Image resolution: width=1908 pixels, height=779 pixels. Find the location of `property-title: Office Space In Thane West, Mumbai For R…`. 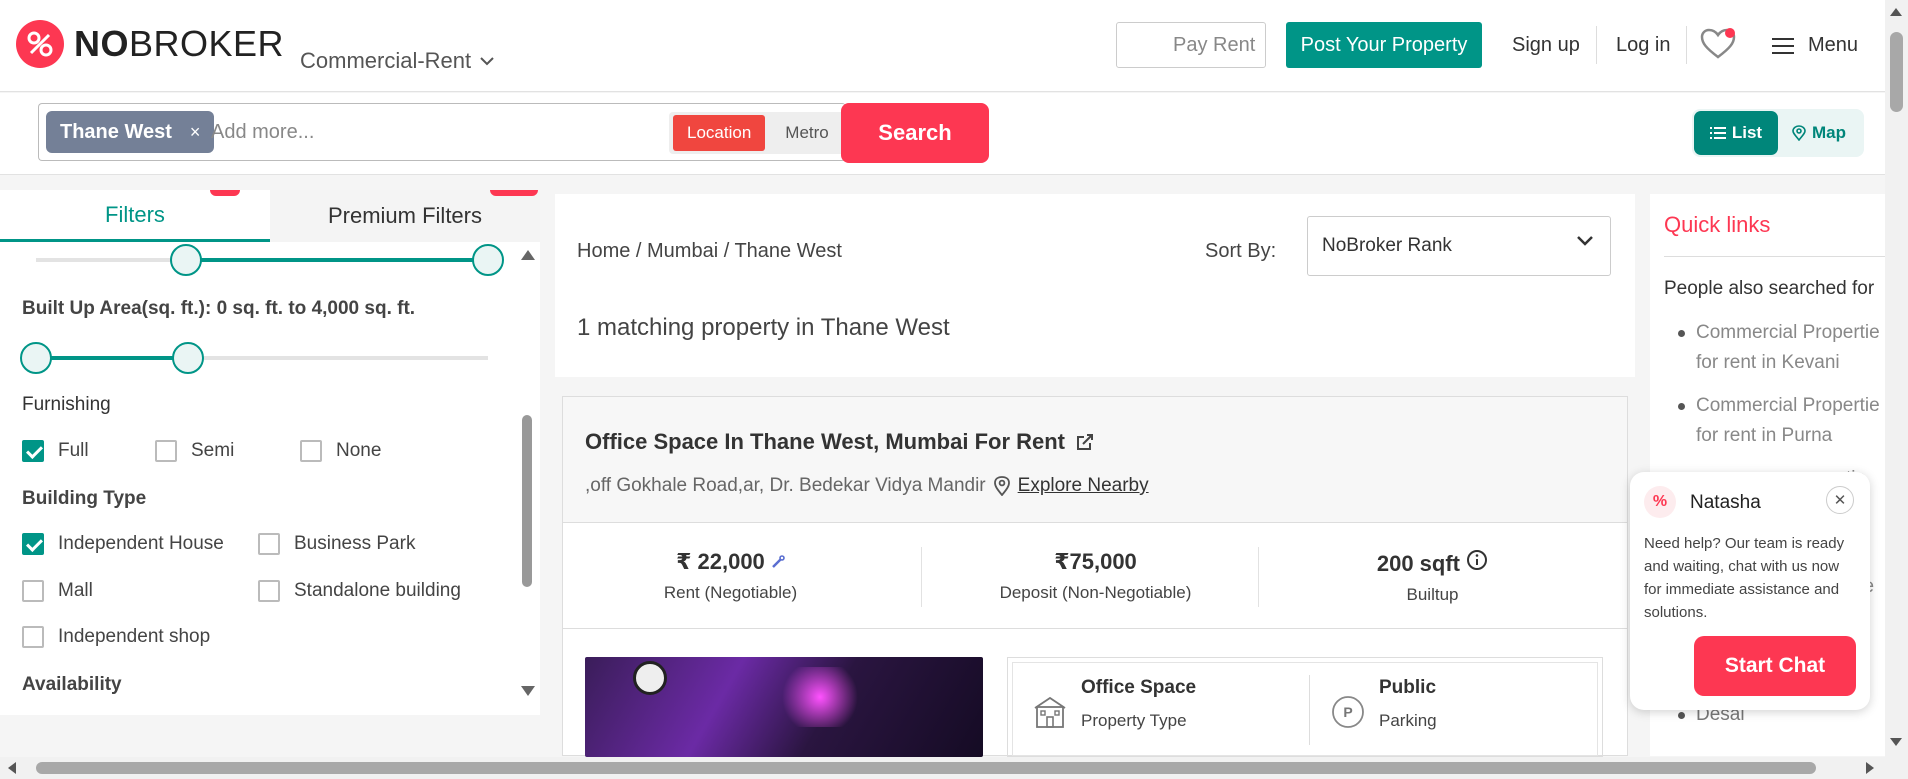

property-title: Office Space In Thane West, Mumbai For R… is located at coordinates (840, 442).